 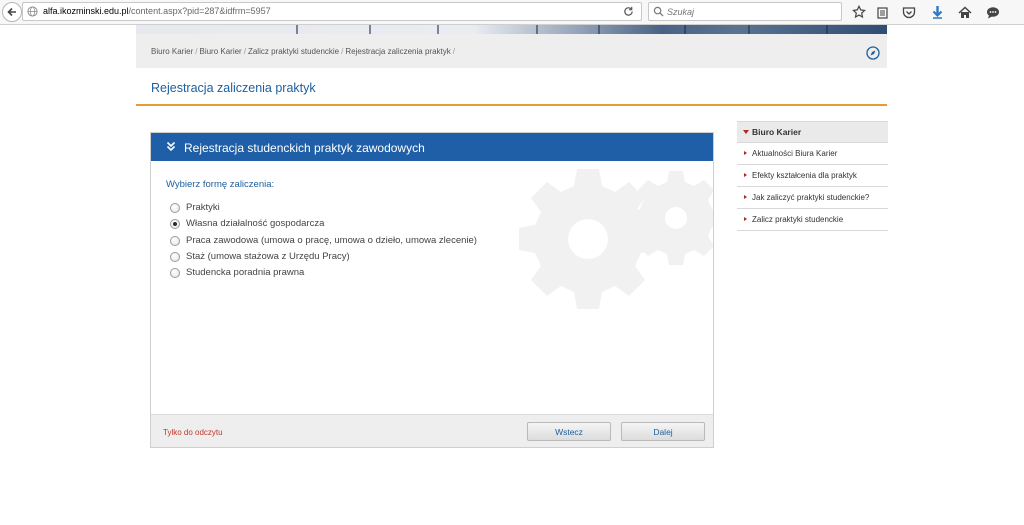 I want to click on pocket-button, so click(x=909, y=12).